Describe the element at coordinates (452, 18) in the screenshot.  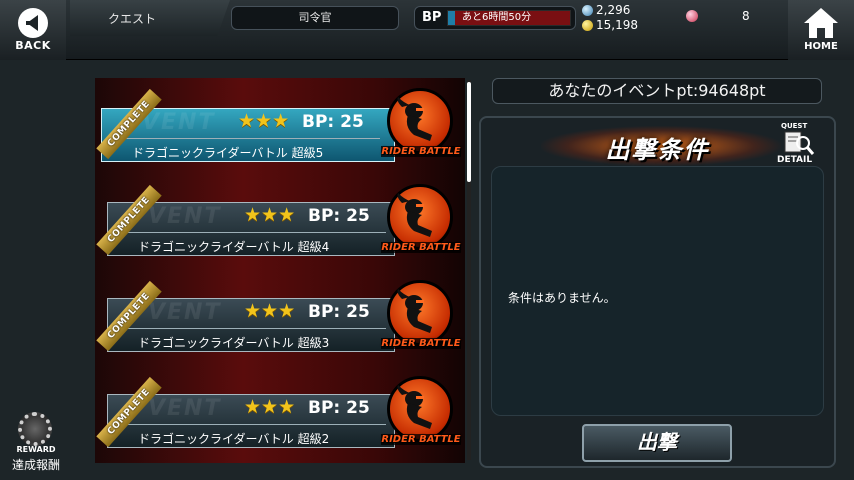
I see `bp-bar-fill` at that location.